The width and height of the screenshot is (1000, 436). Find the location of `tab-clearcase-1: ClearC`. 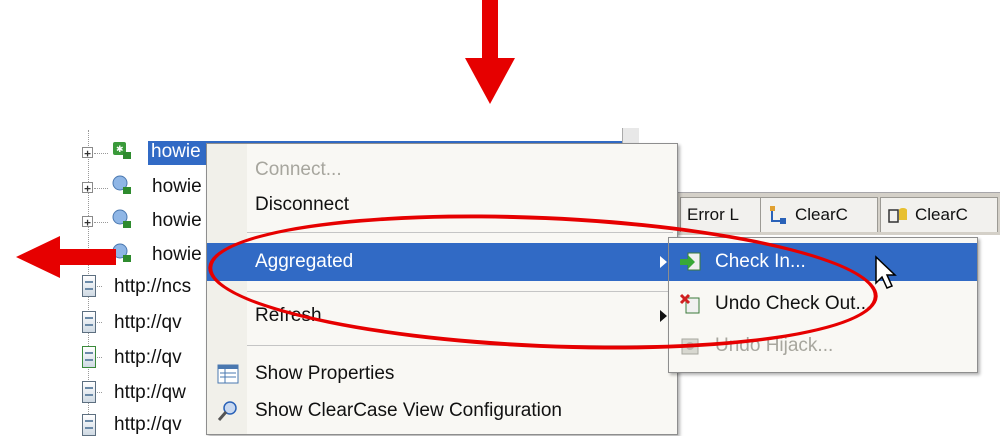

tab-clearcase-1: ClearC is located at coordinates (819, 214).